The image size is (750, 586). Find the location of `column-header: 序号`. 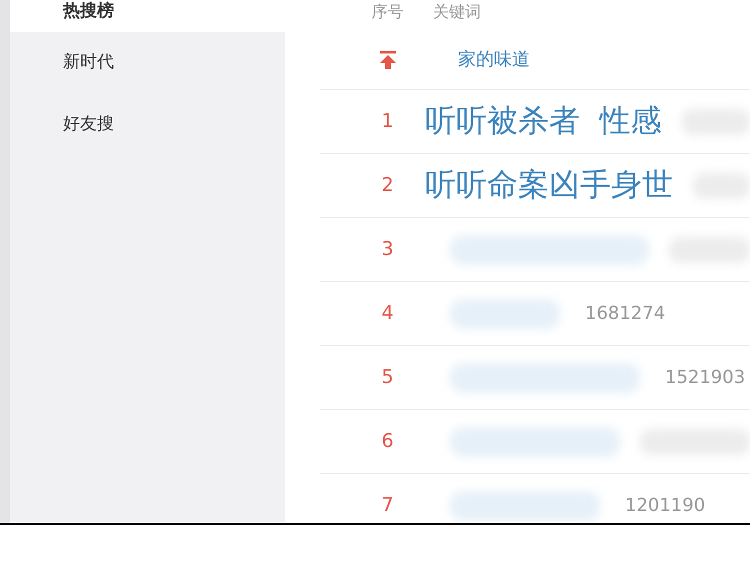

column-header: 序号 is located at coordinates (387, 12).